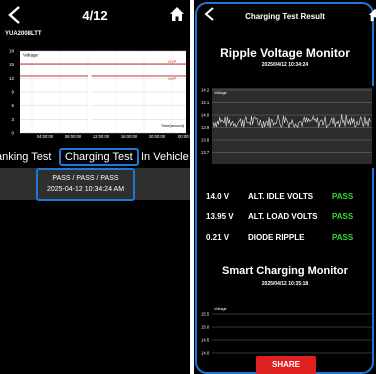  Describe the element at coordinates (218, 237) in the screenshot. I see `diode-ripple-value: 0.21 V` at that location.